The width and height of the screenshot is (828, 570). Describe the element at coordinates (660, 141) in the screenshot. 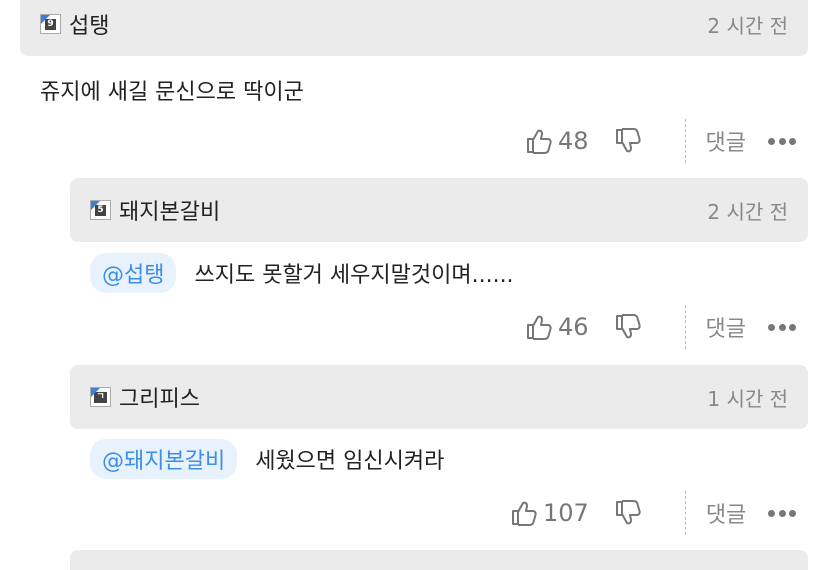

I see `comment-actions: 48 댓글` at that location.